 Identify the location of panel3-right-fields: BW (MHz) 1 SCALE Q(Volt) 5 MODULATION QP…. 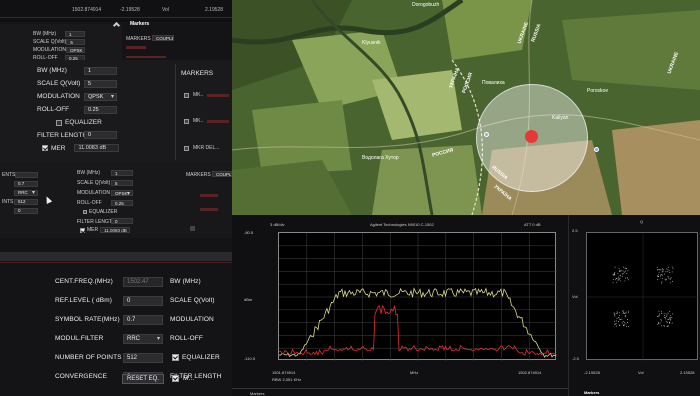
(105, 188).